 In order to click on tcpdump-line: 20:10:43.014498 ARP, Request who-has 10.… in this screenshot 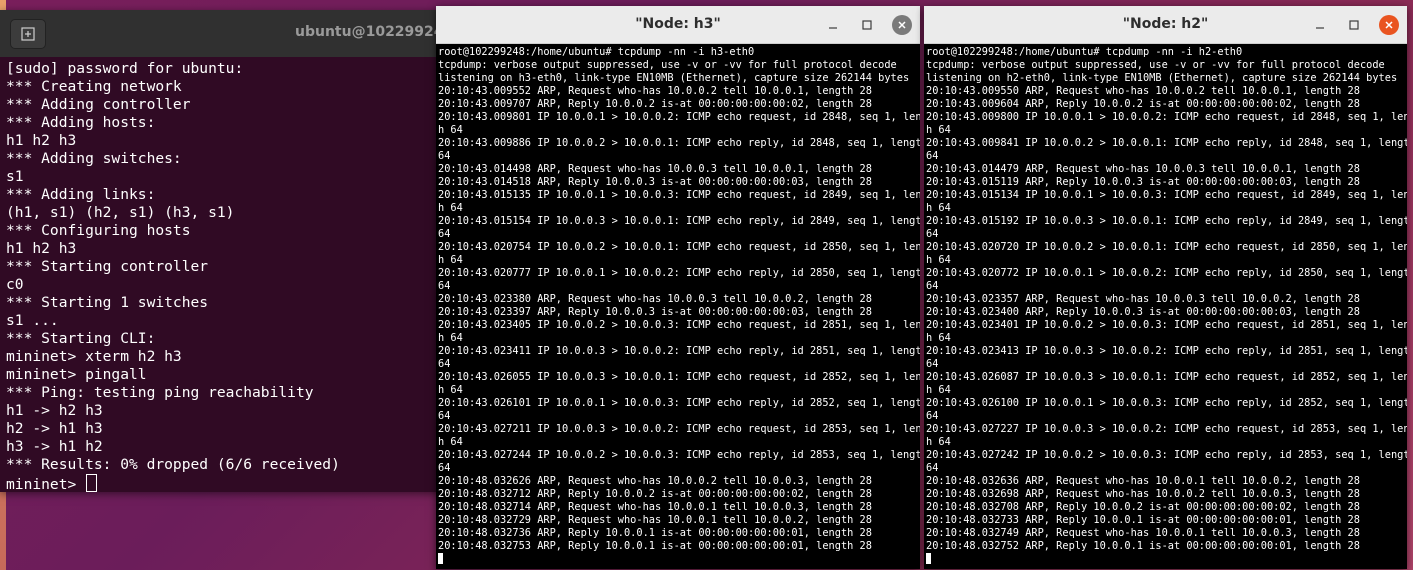, I will do `click(655, 169)`.